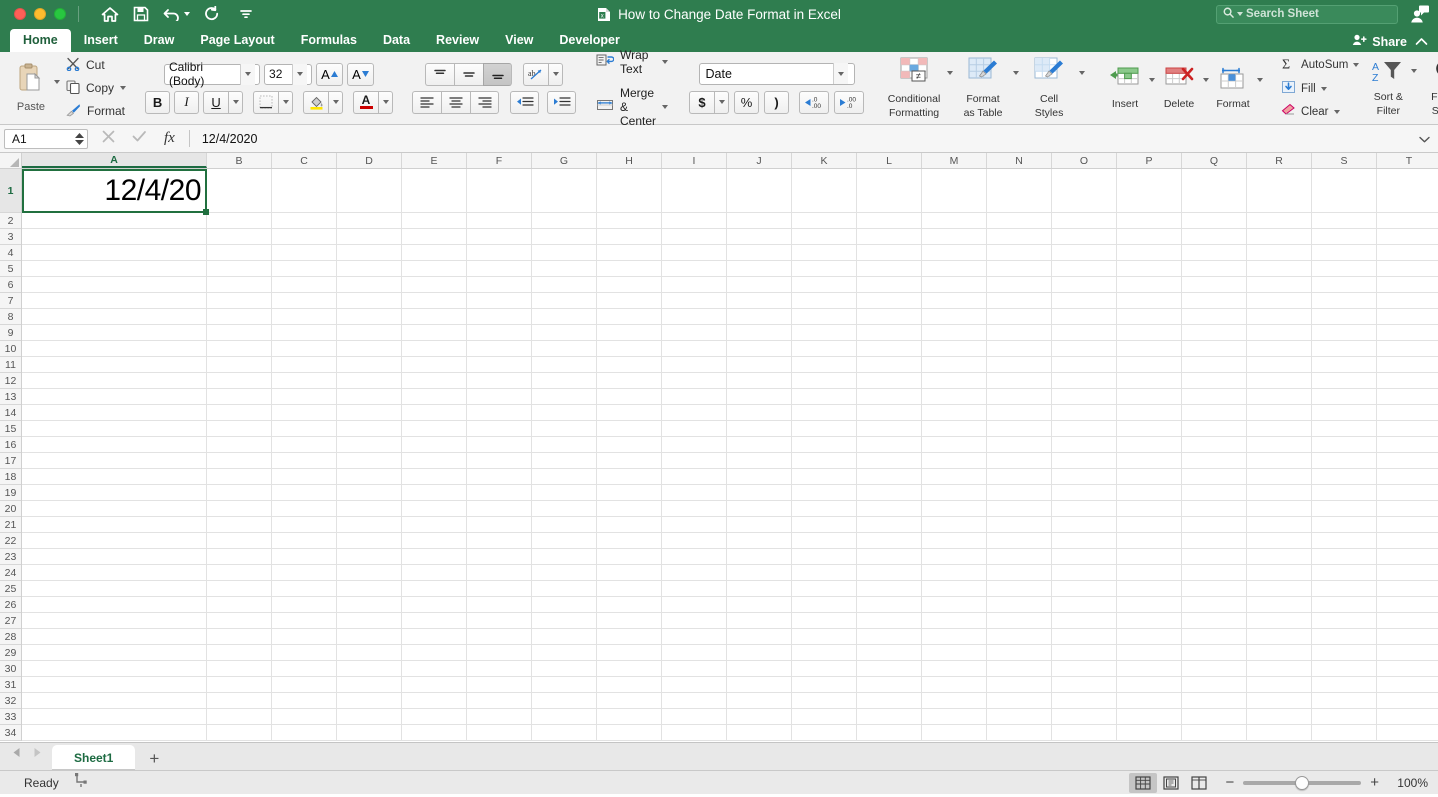  Describe the element at coordinates (1149, 605) in the screenshot. I see `cell-P26` at that location.